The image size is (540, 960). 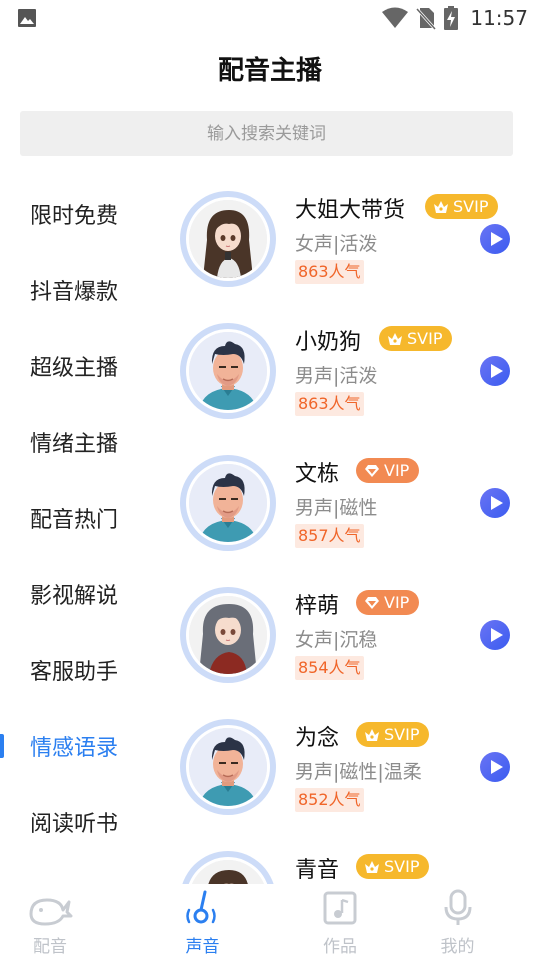 I want to click on category-item-emotion-anchor: 情绪主播, so click(x=85, y=442).